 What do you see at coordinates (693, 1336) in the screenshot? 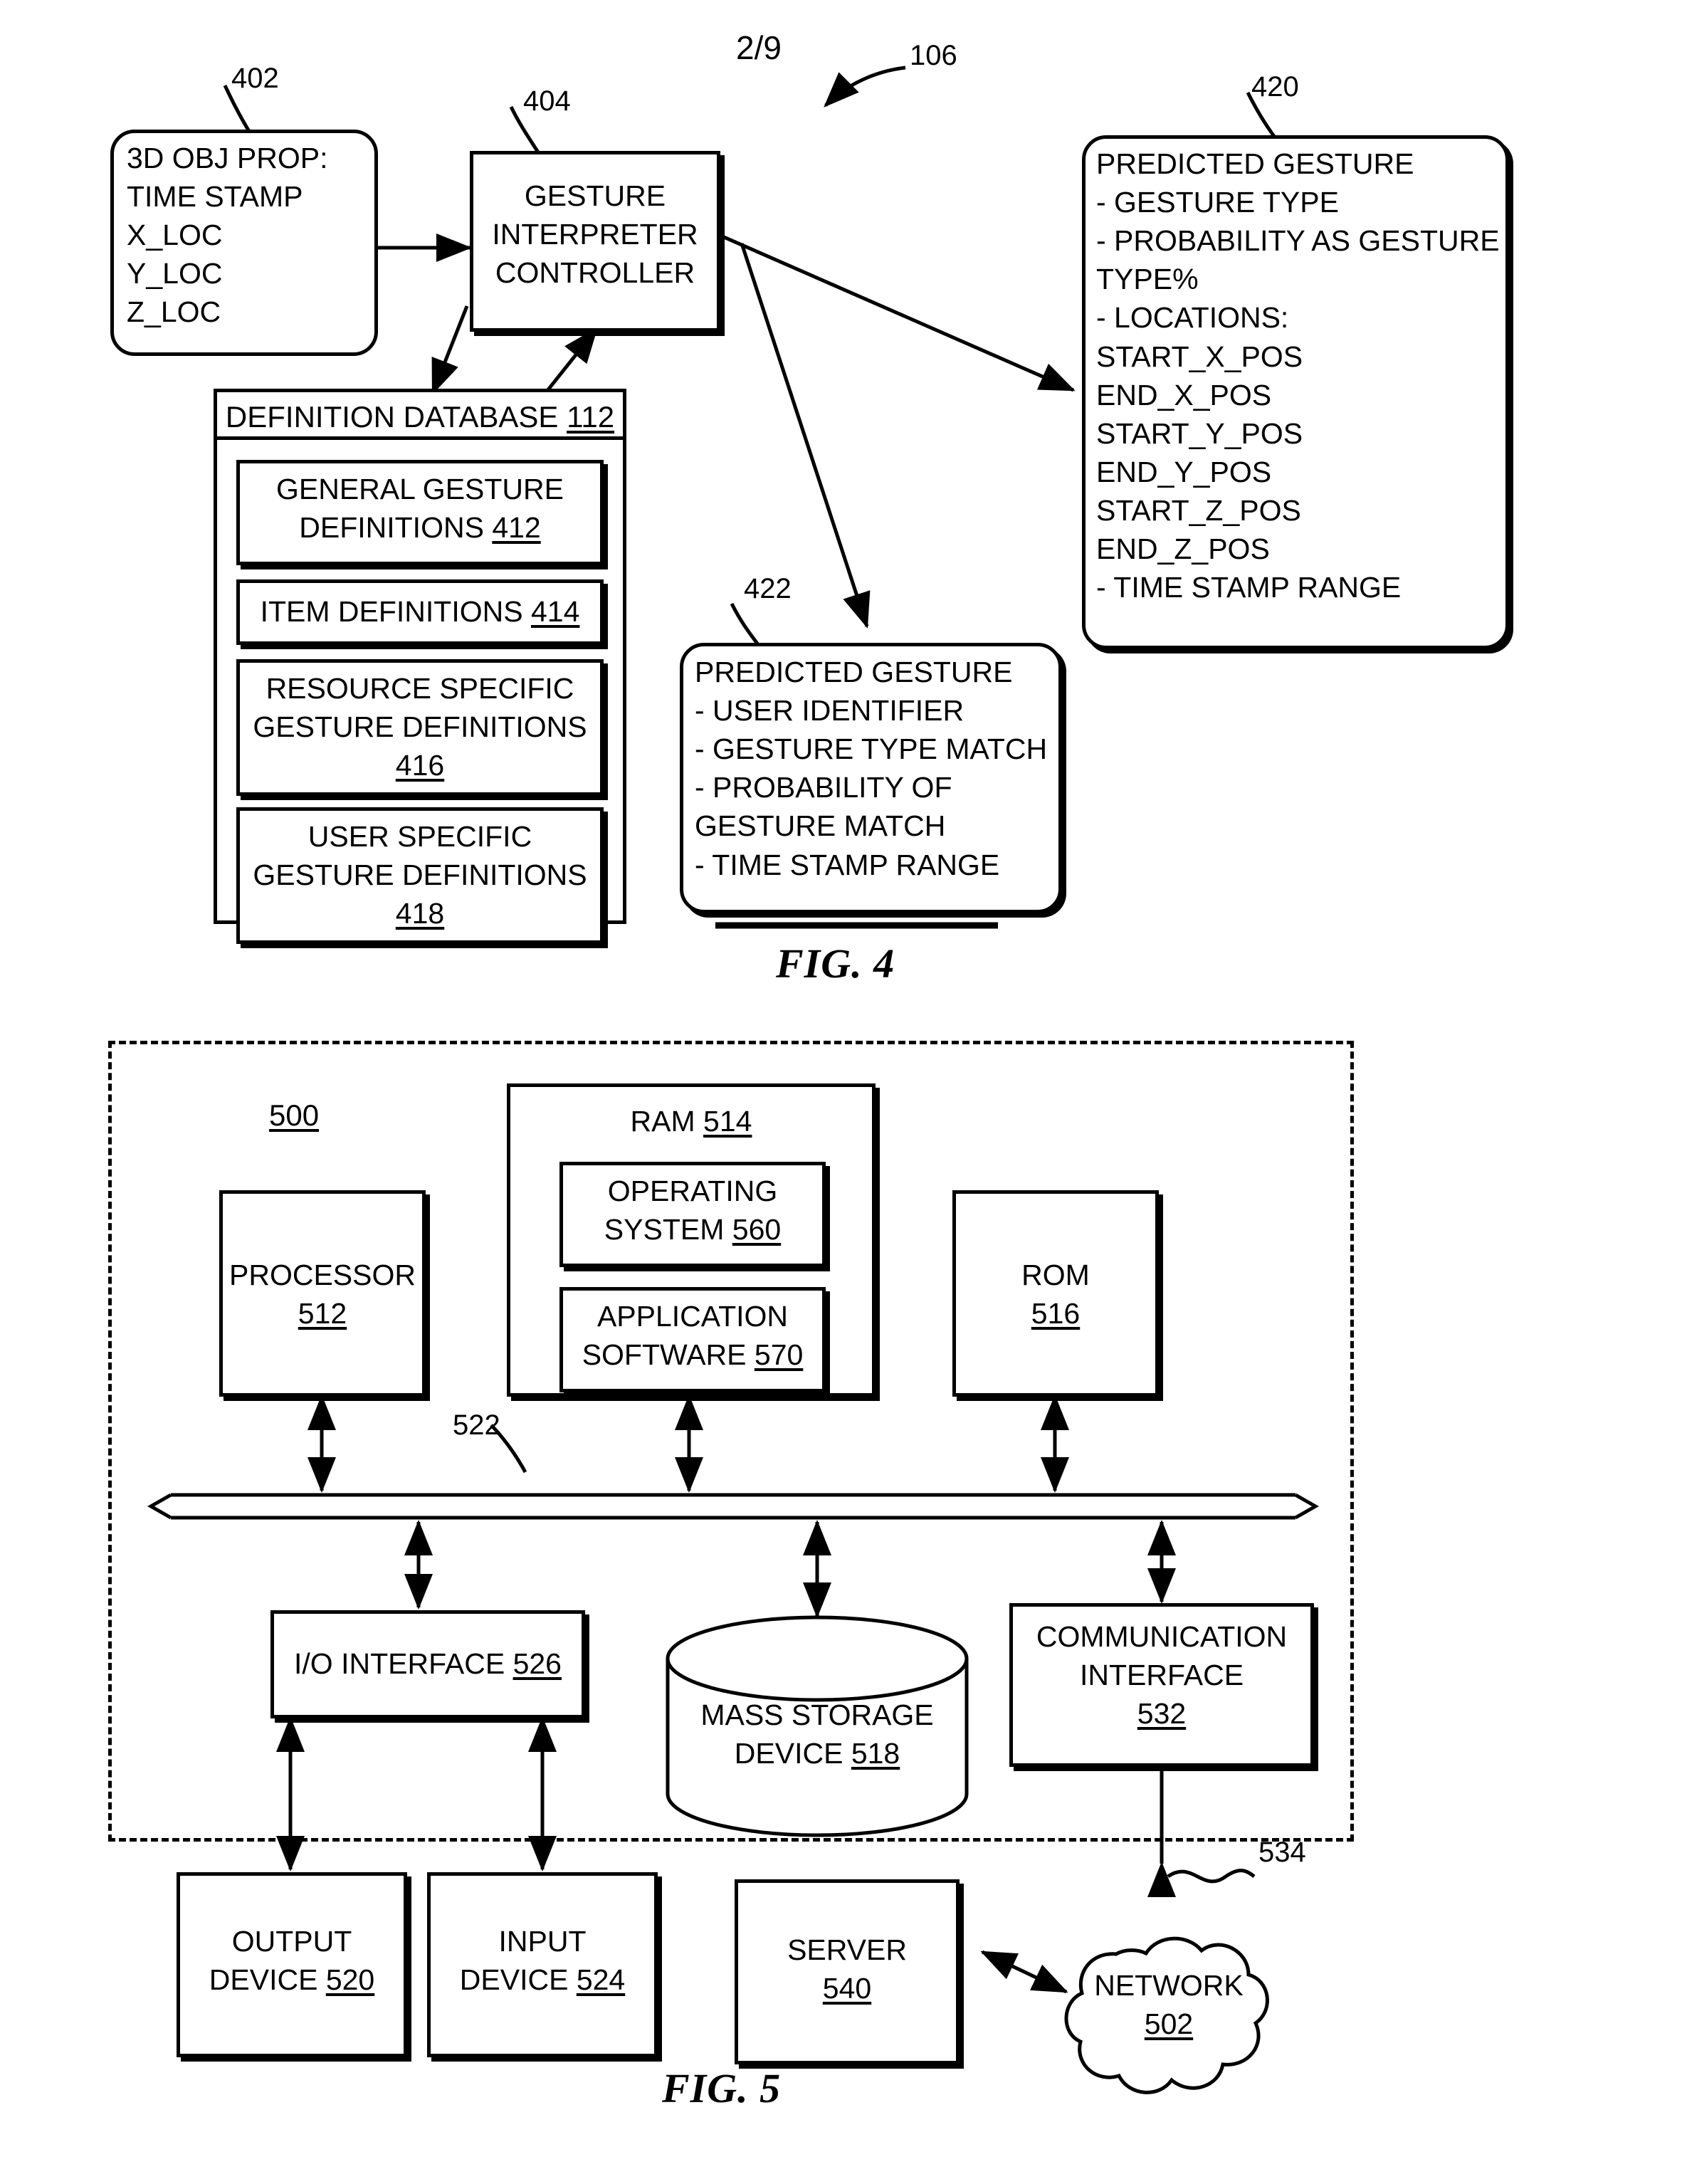
I see `application-software-text: APPLICATION SOFTWARE 570` at bounding box center [693, 1336].